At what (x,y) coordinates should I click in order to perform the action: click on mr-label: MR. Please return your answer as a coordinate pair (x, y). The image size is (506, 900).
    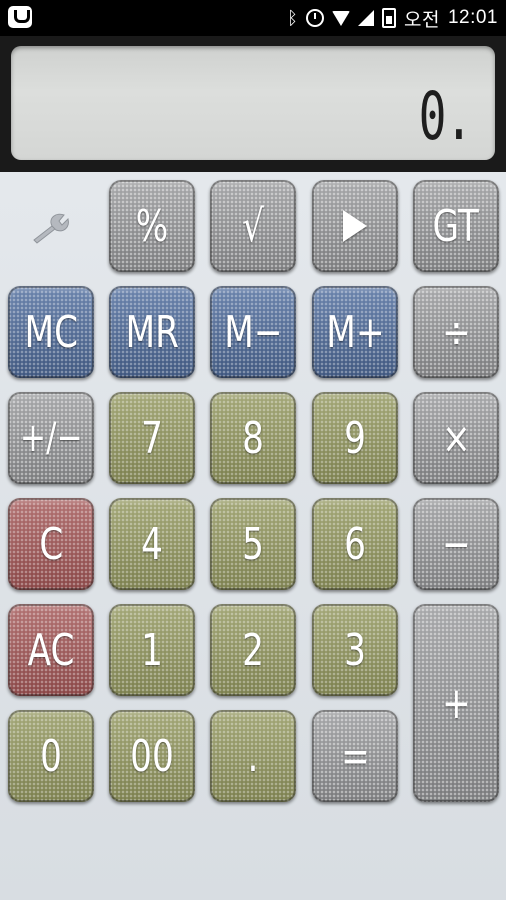
    Looking at the image, I should click on (152, 332).